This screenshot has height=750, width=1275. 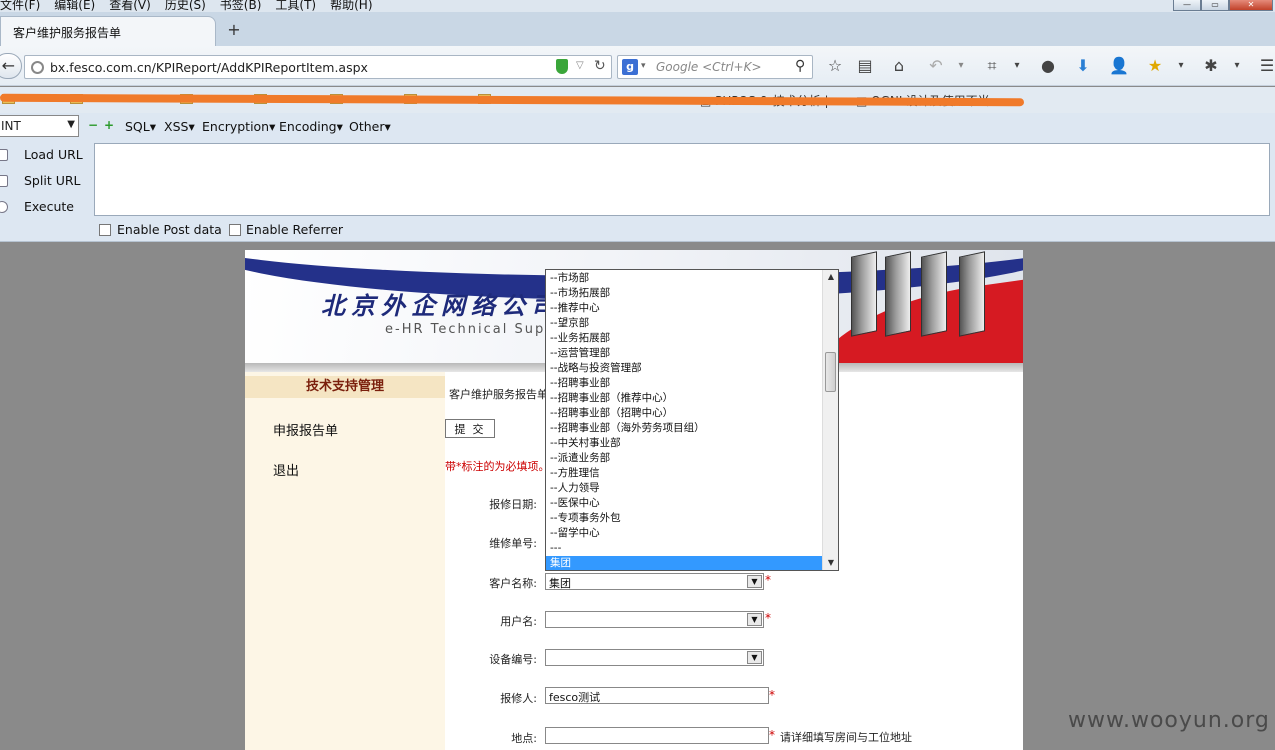 I want to click on submit-button: 提 交, so click(x=470, y=428).